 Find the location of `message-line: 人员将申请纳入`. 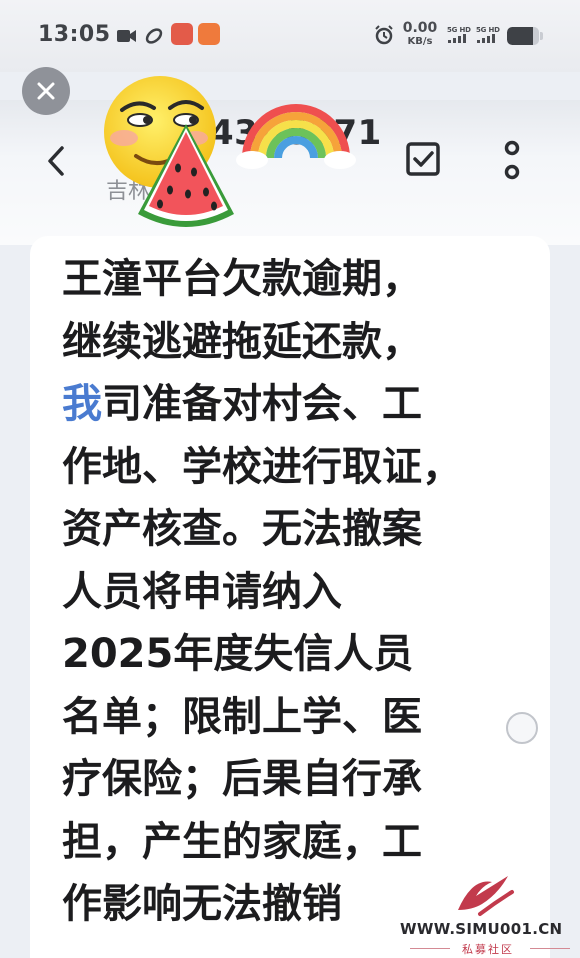

message-line: 人员将申请纳入 is located at coordinates (202, 591).